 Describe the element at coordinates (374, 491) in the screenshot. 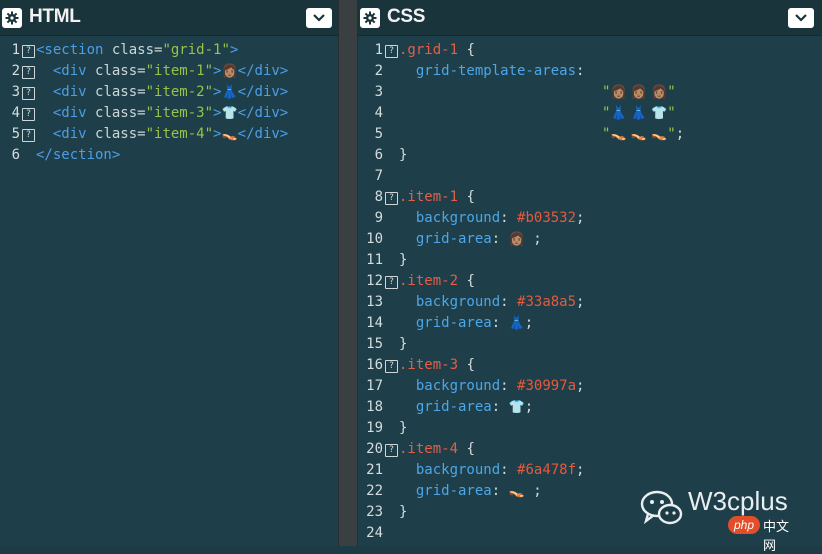

I see `line-number: 22` at that location.